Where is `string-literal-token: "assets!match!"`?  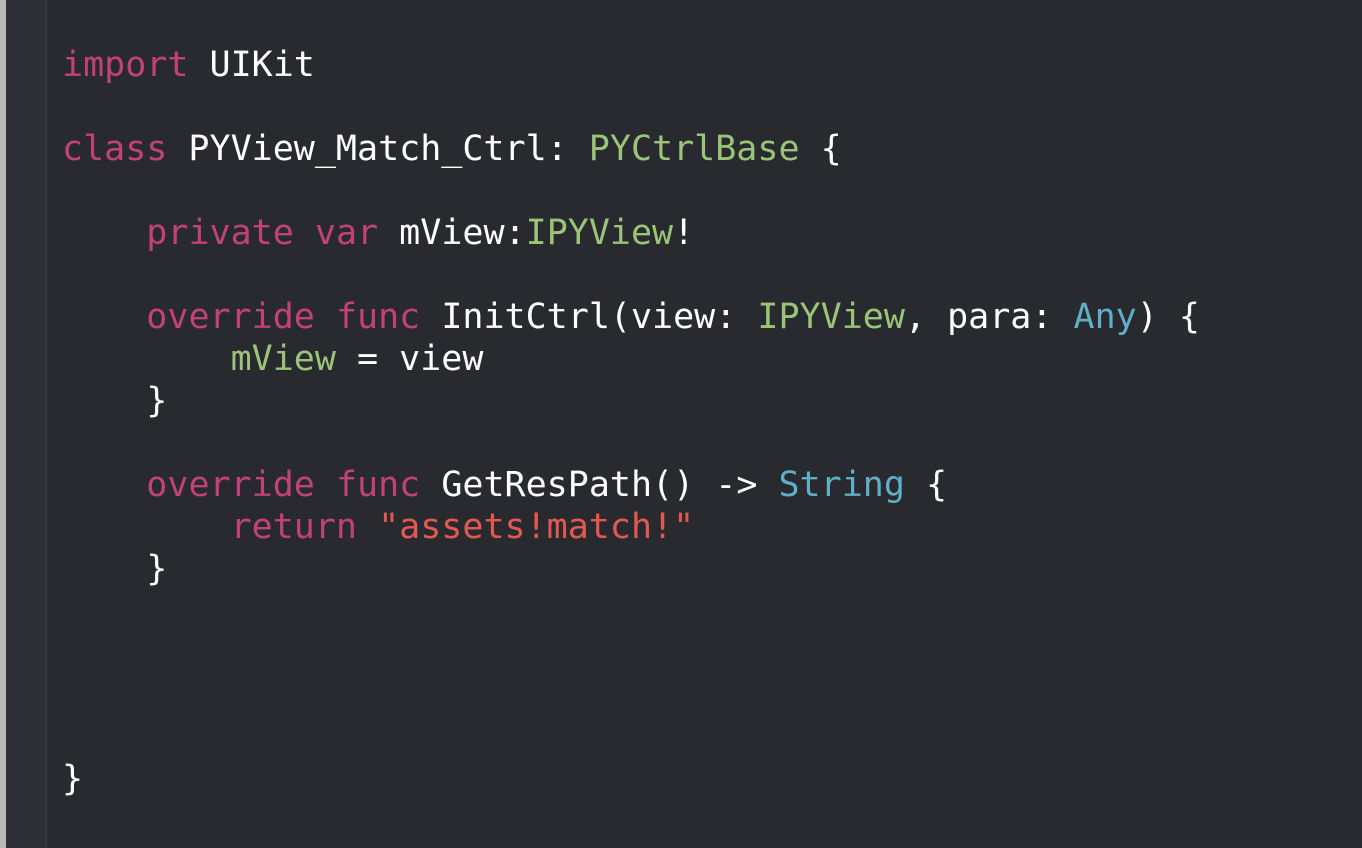
string-literal-token: "assets!match!" is located at coordinates (536, 527).